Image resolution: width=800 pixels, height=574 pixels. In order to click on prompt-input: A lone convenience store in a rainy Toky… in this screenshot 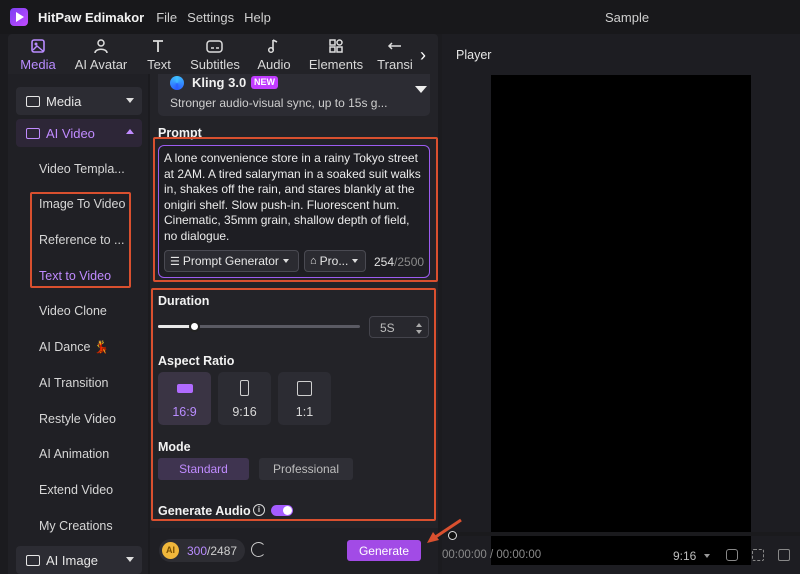, I will do `click(294, 211)`.